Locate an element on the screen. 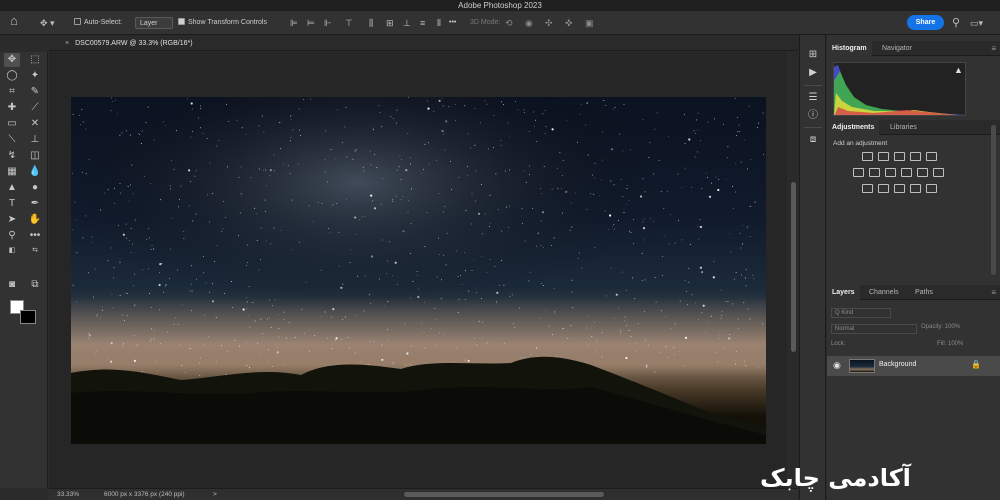 Image resolution: width=1000 pixels, height=500 pixels. tab-channels: Channels is located at coordinates (884, 292).